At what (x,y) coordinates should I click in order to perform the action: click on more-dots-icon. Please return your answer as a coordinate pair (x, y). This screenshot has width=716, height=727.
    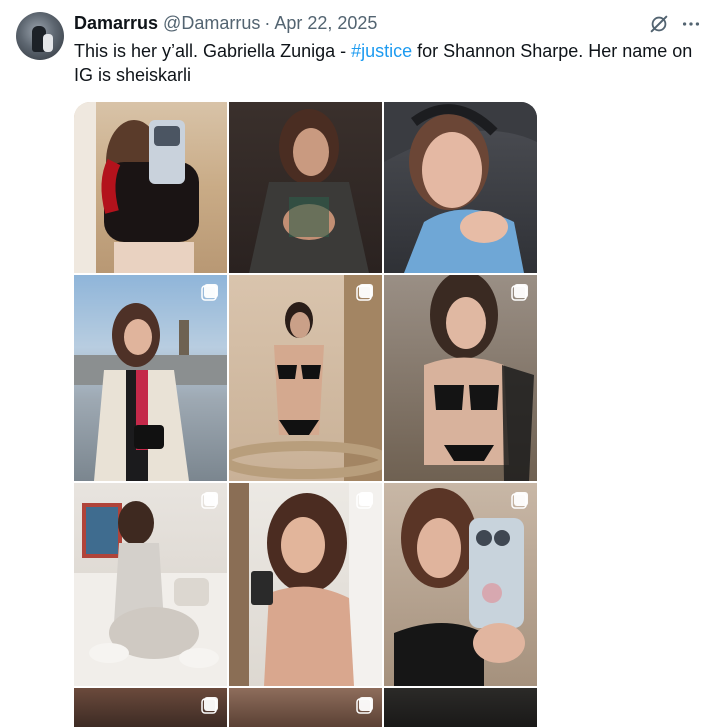
    Looking at the image, I should click on (691, 24).